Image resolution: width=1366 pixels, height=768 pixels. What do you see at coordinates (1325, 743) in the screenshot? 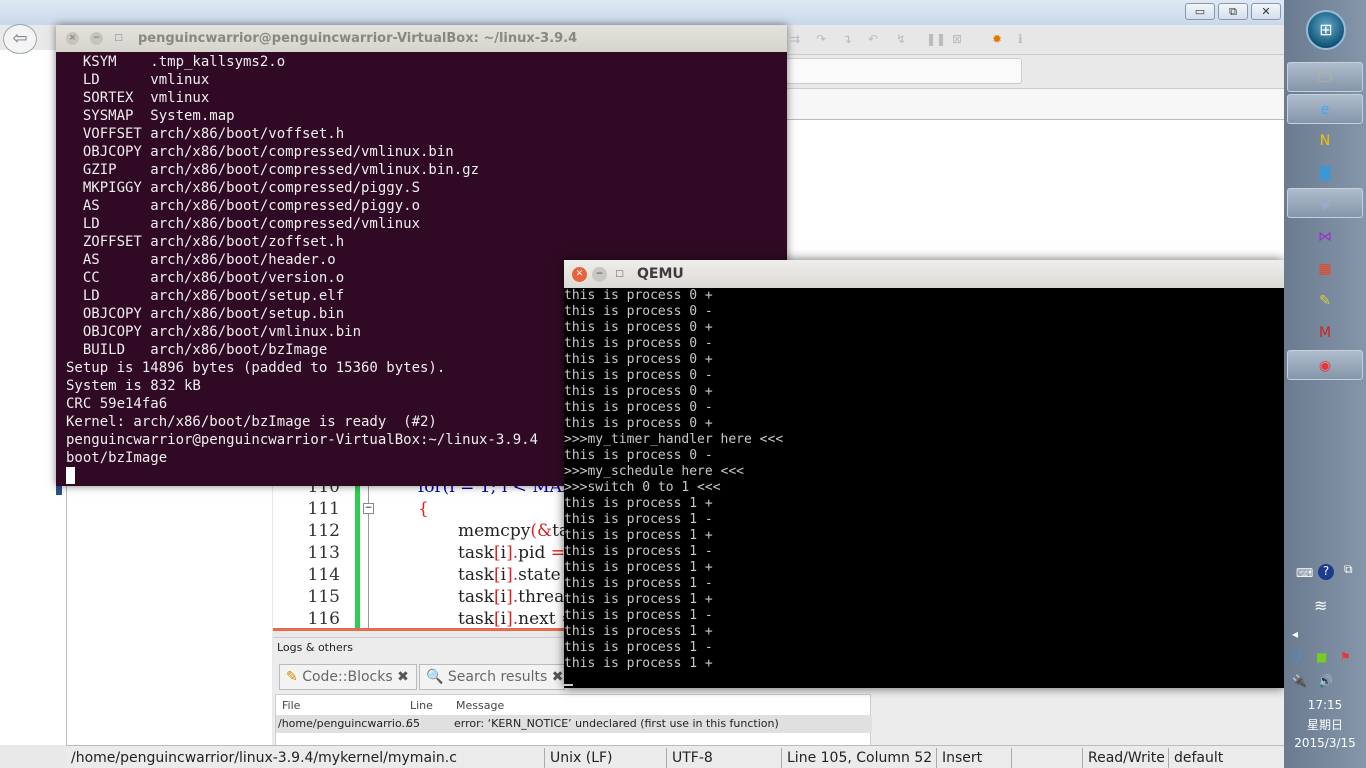
I see `clock-date: 2015/3/15` at bounding box center [1325, 743].